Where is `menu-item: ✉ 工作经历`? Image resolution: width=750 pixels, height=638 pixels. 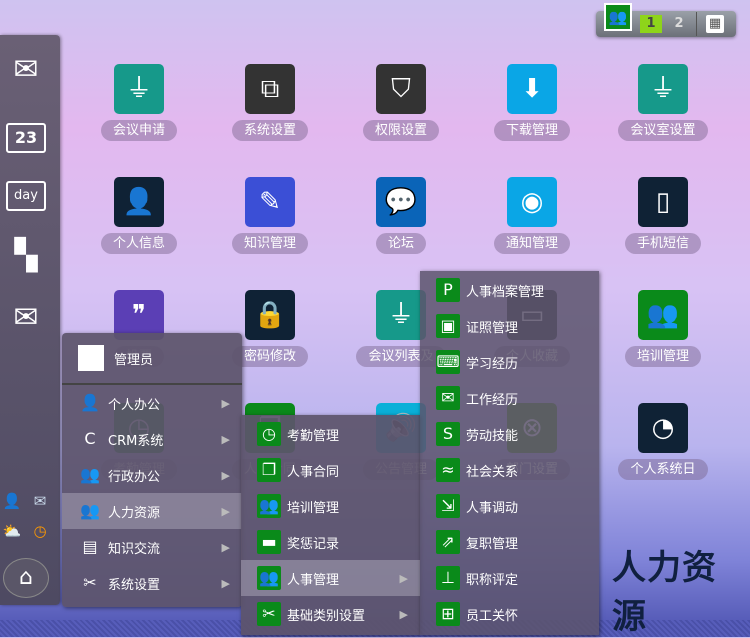
menu-item: ✉ 工作经历 is located at coordinates (509, 398).